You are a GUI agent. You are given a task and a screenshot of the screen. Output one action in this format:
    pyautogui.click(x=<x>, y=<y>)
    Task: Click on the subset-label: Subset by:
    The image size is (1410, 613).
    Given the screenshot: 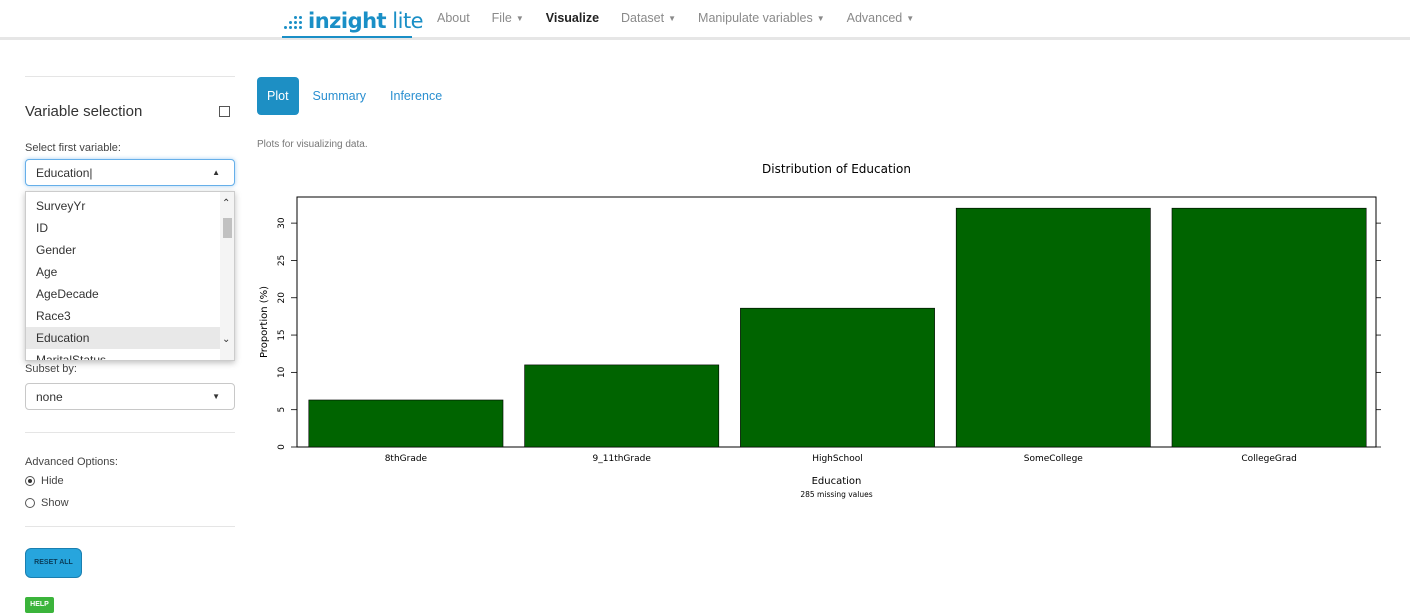 What is the action you would take?
    pyautogui.click(x=51, y=369)
    